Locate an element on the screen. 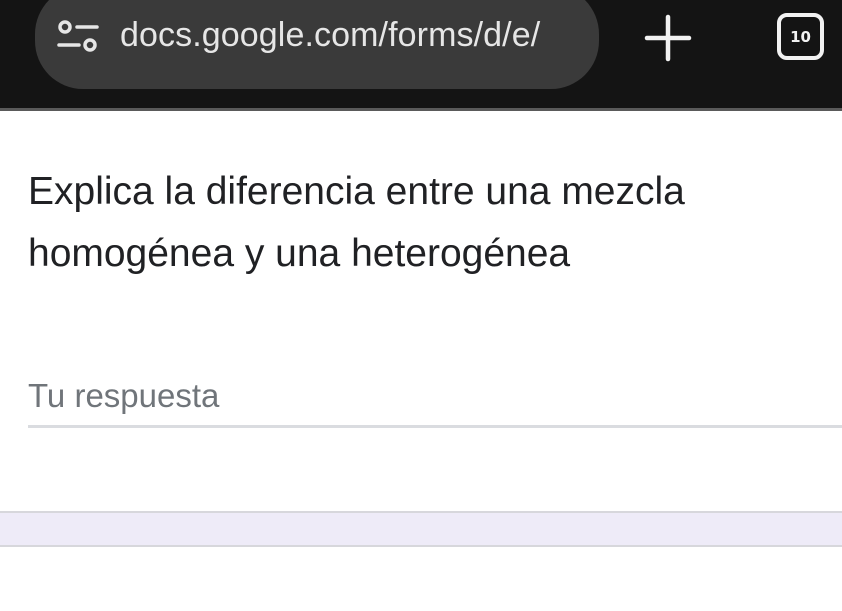  toolbar-divider is located at coordinates (421, 109).